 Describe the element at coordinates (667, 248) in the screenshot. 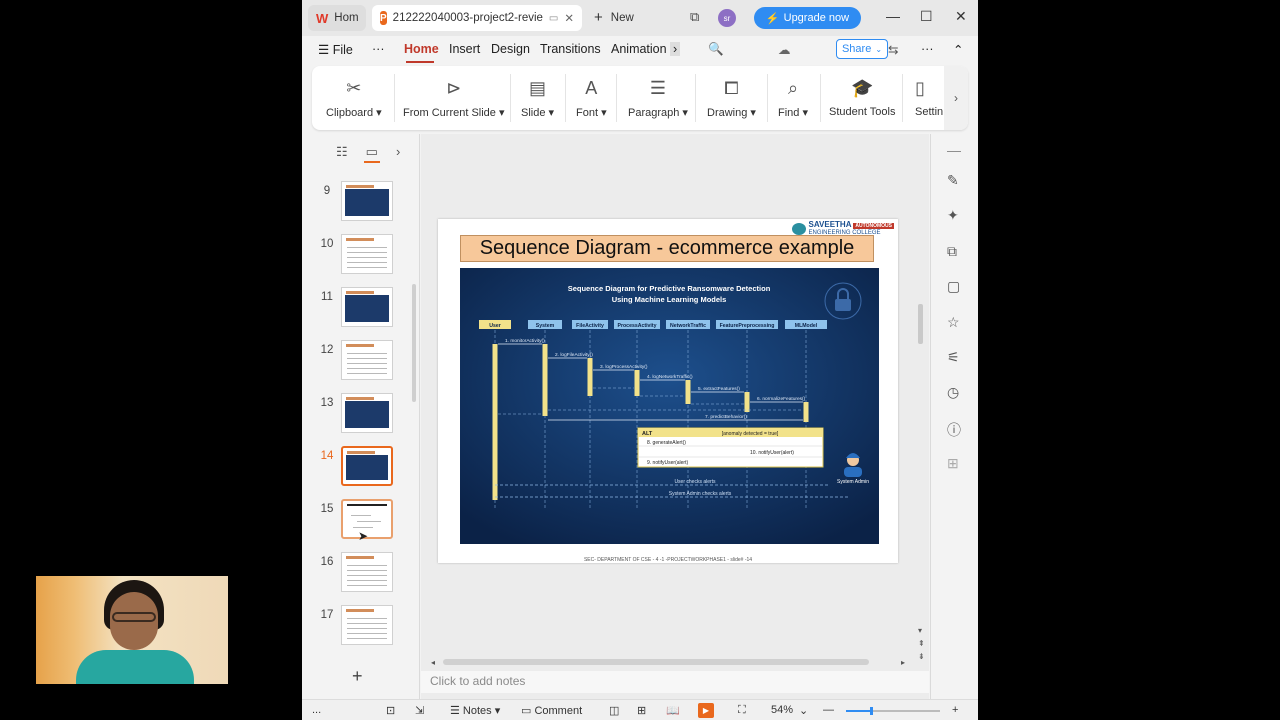

I see `slide-title: Sequence Diagram - ecommerce example` at that location.